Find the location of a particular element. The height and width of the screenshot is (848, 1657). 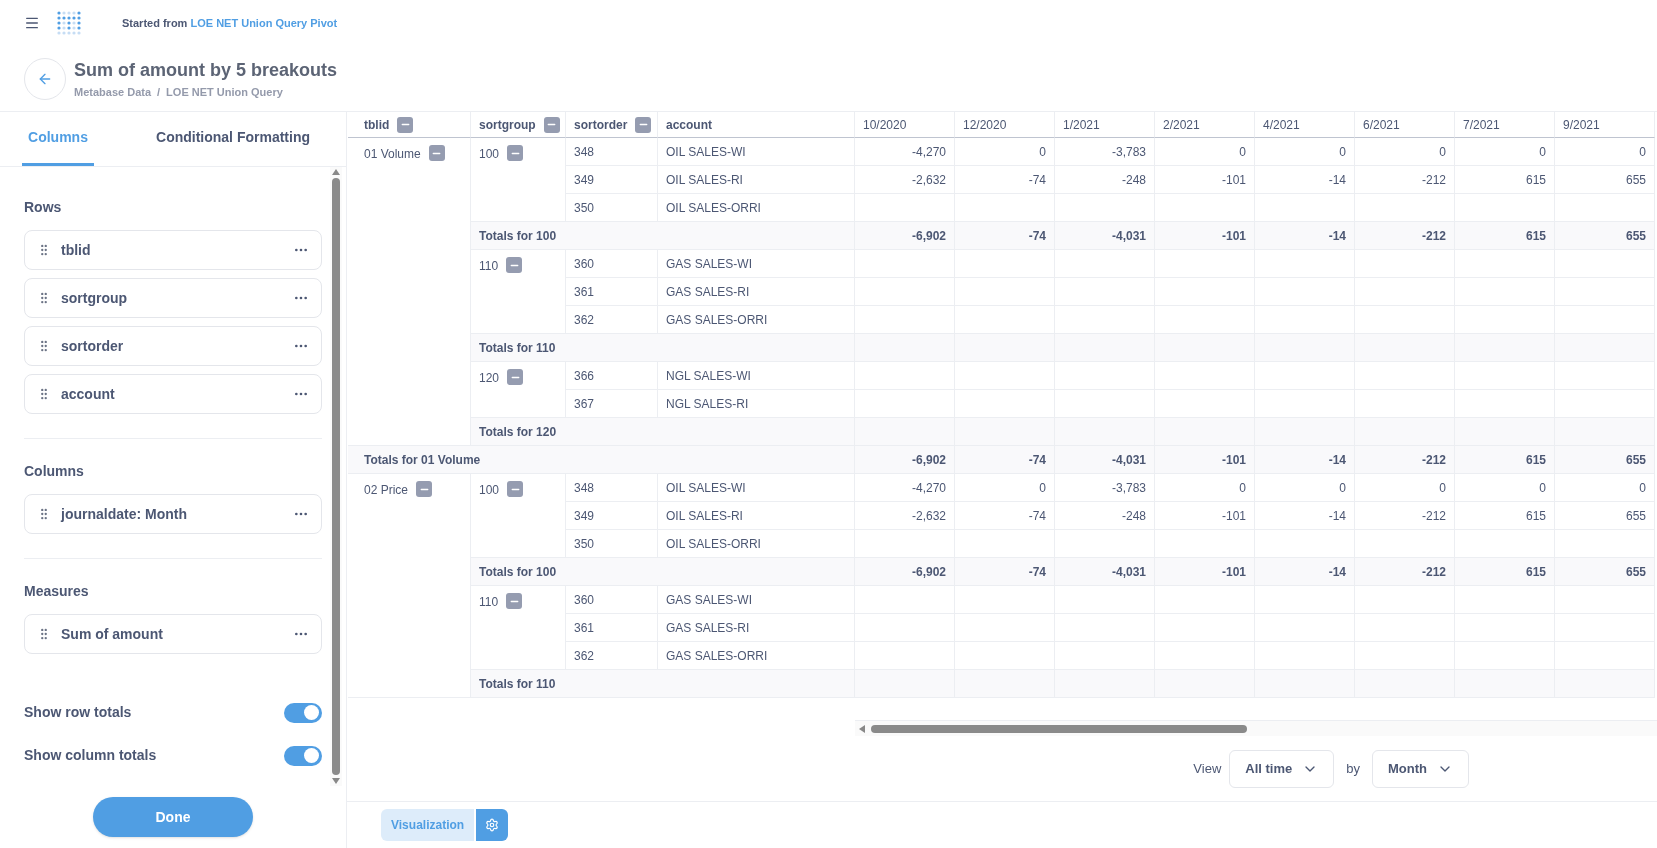

row-cell: NGL SALES-WI is located at coordinates (756, 376).